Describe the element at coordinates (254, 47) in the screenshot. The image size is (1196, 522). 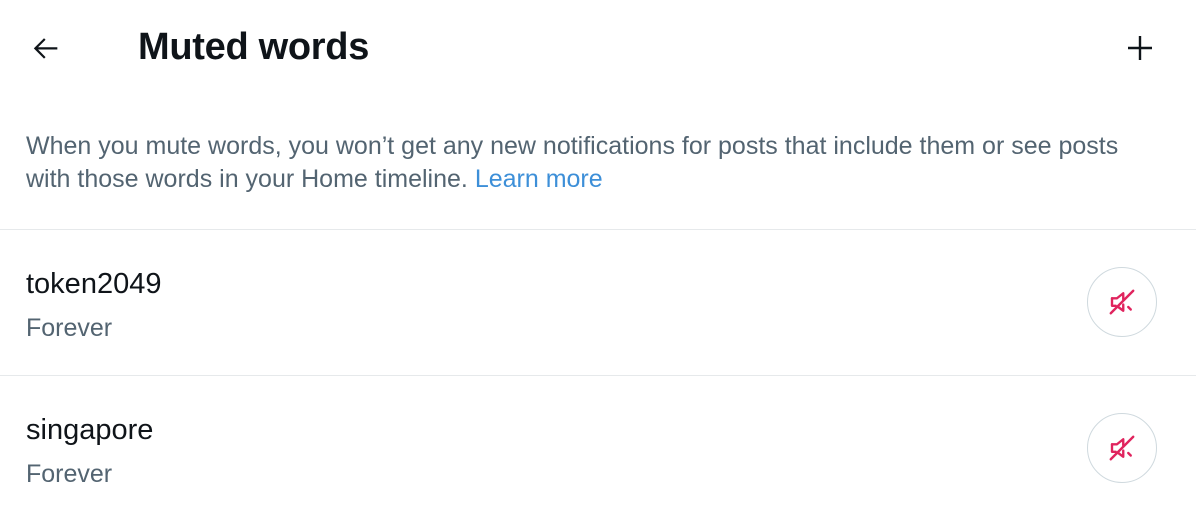
I see `page-title: Muted words` at that location.